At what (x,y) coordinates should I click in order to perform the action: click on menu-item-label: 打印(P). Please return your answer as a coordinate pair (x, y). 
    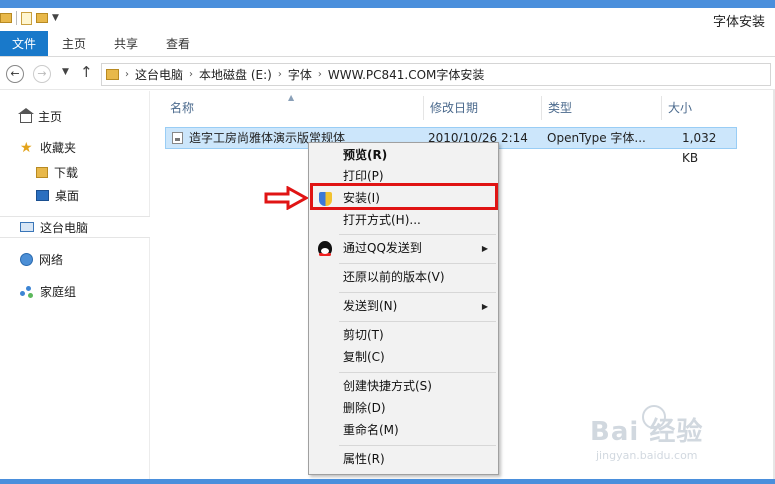
    Looking at the image, I should click on (363, 176).